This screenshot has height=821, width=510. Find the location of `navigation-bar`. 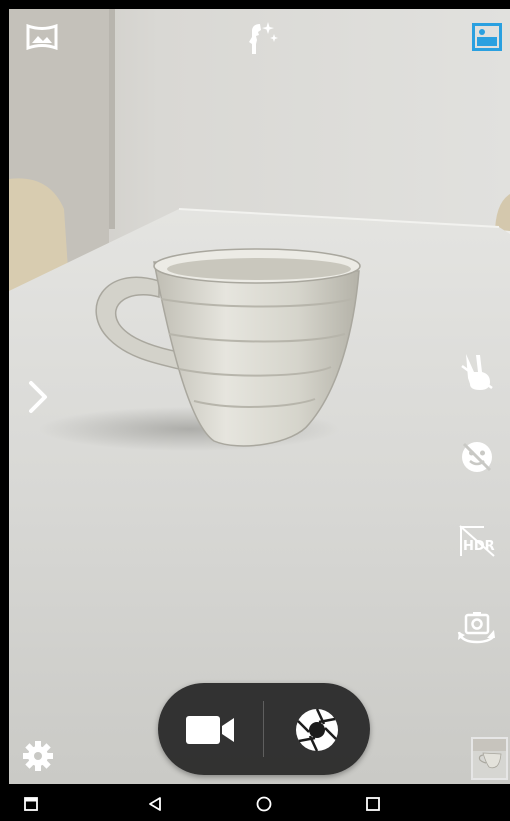

navigation-bar is located at coordinates (255, 802).